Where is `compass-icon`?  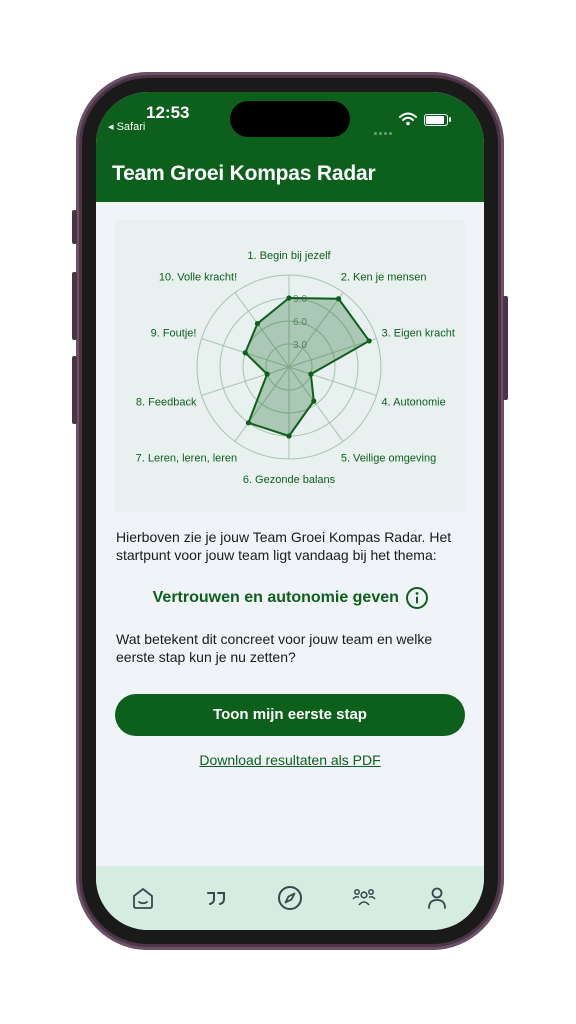
compass-icon is located at coordinates (290, 898).